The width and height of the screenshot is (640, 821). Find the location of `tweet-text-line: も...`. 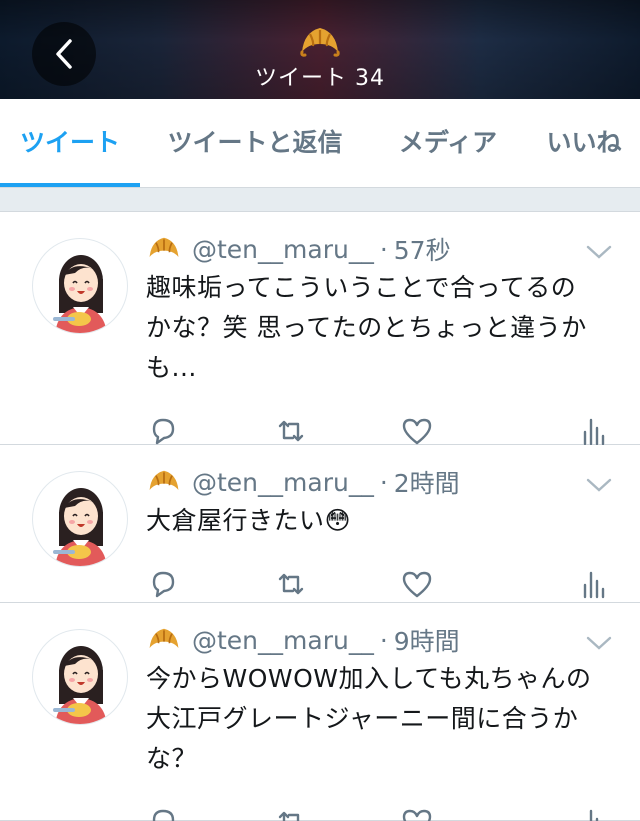

tweet-text-line: も... is located at coordinates (171, 367).